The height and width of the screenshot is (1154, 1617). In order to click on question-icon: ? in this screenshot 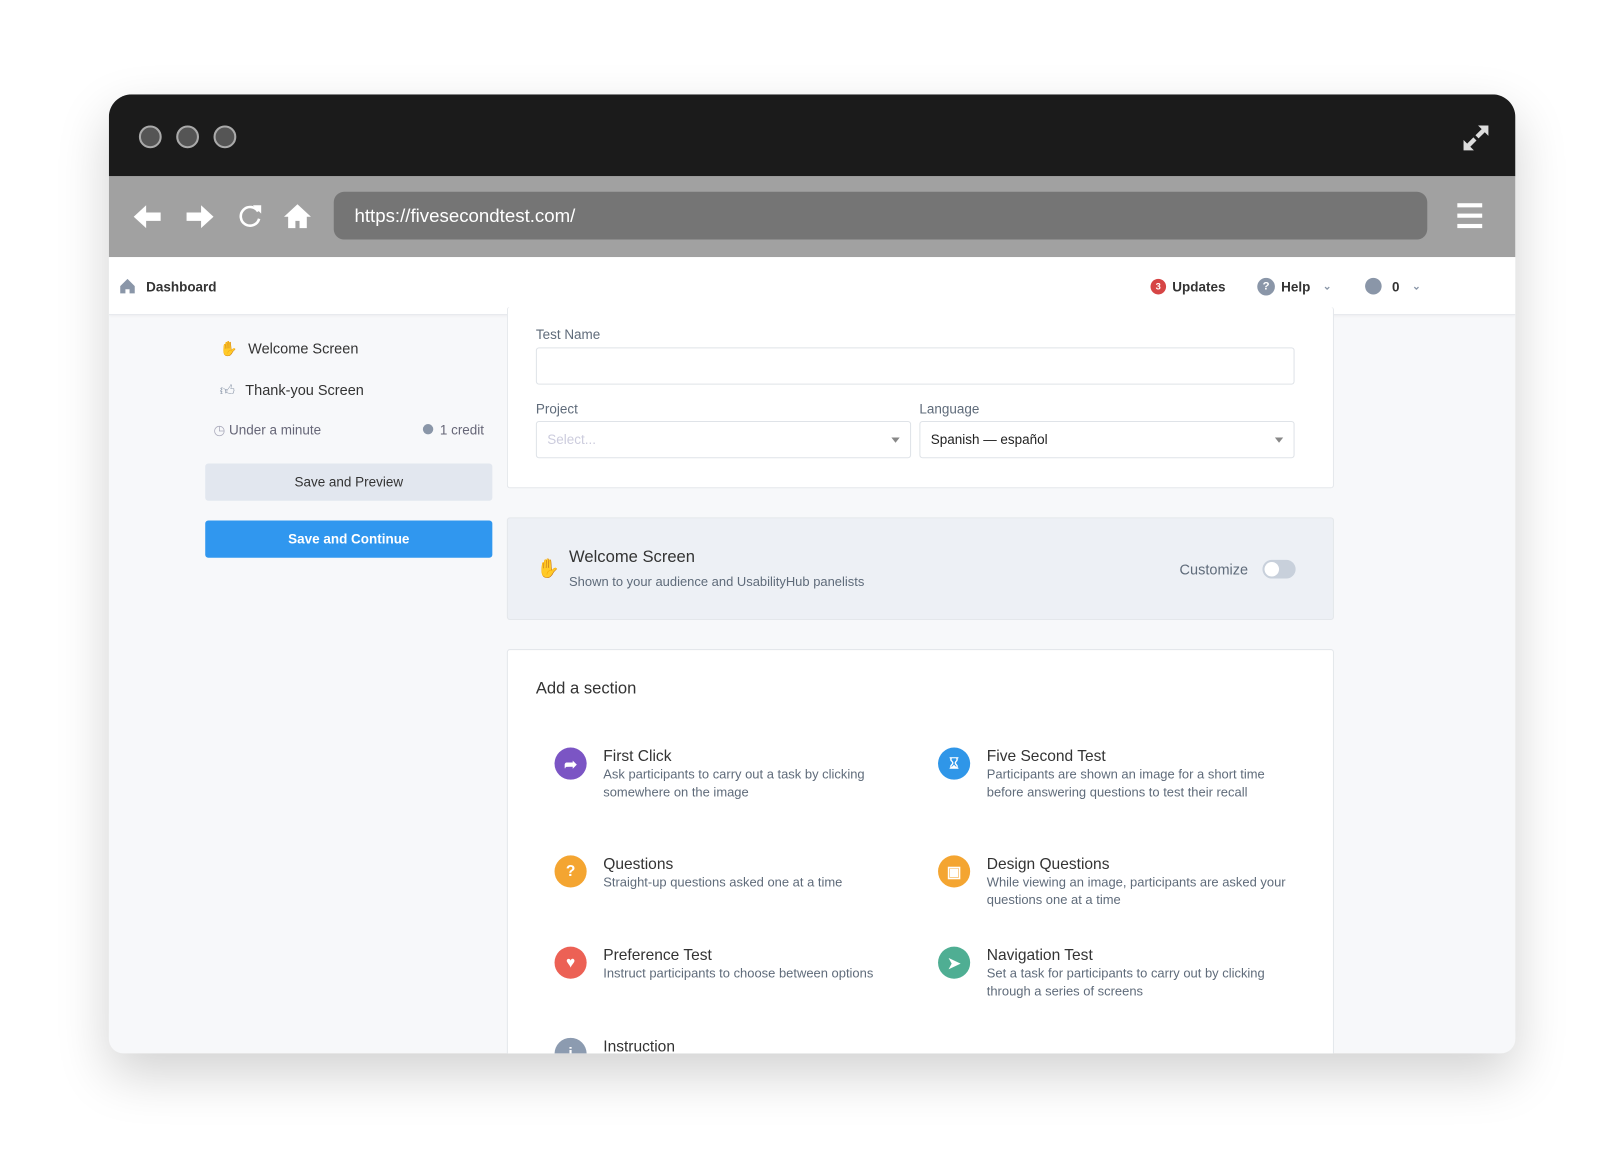, I will do `click(570, 871)`.